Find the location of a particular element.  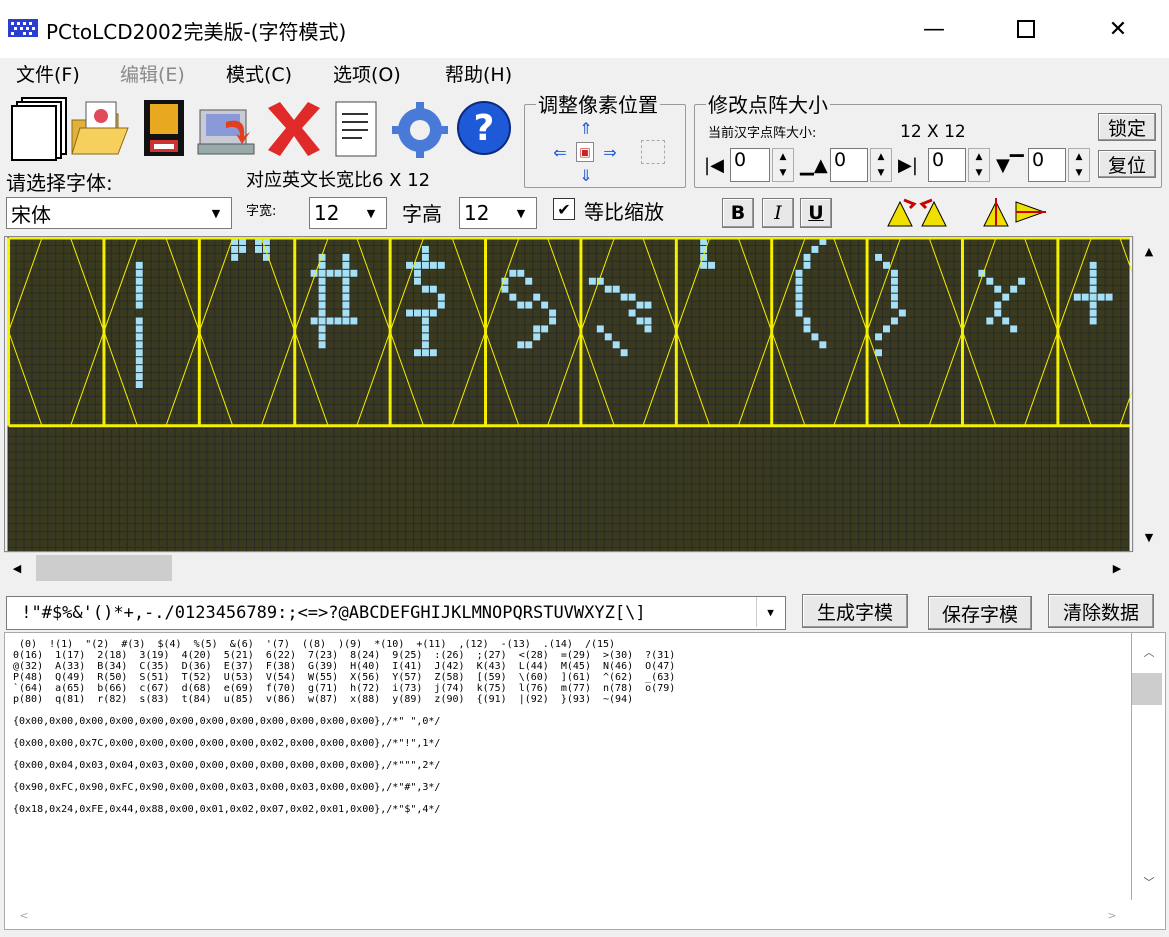

scroll-right-icon: ▶ is located at coordinates (1117, 568).